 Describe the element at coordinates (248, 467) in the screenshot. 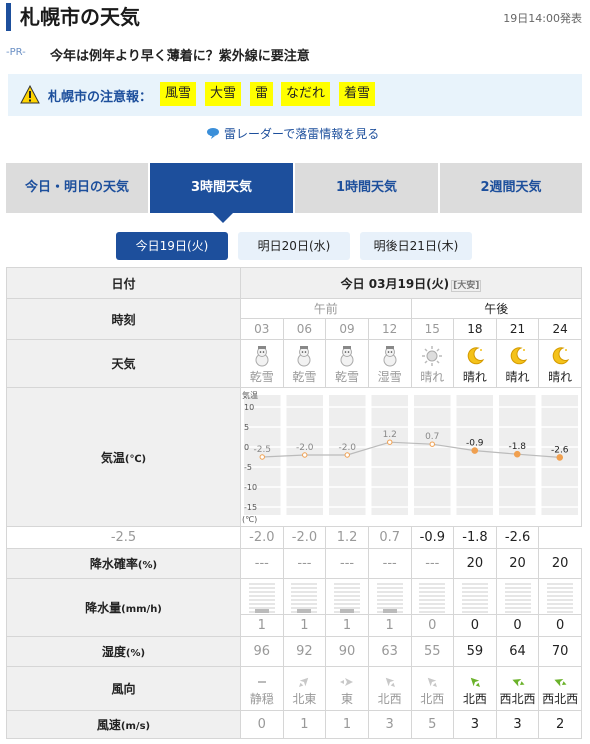

I see `y-tick-label: -5` at that location.